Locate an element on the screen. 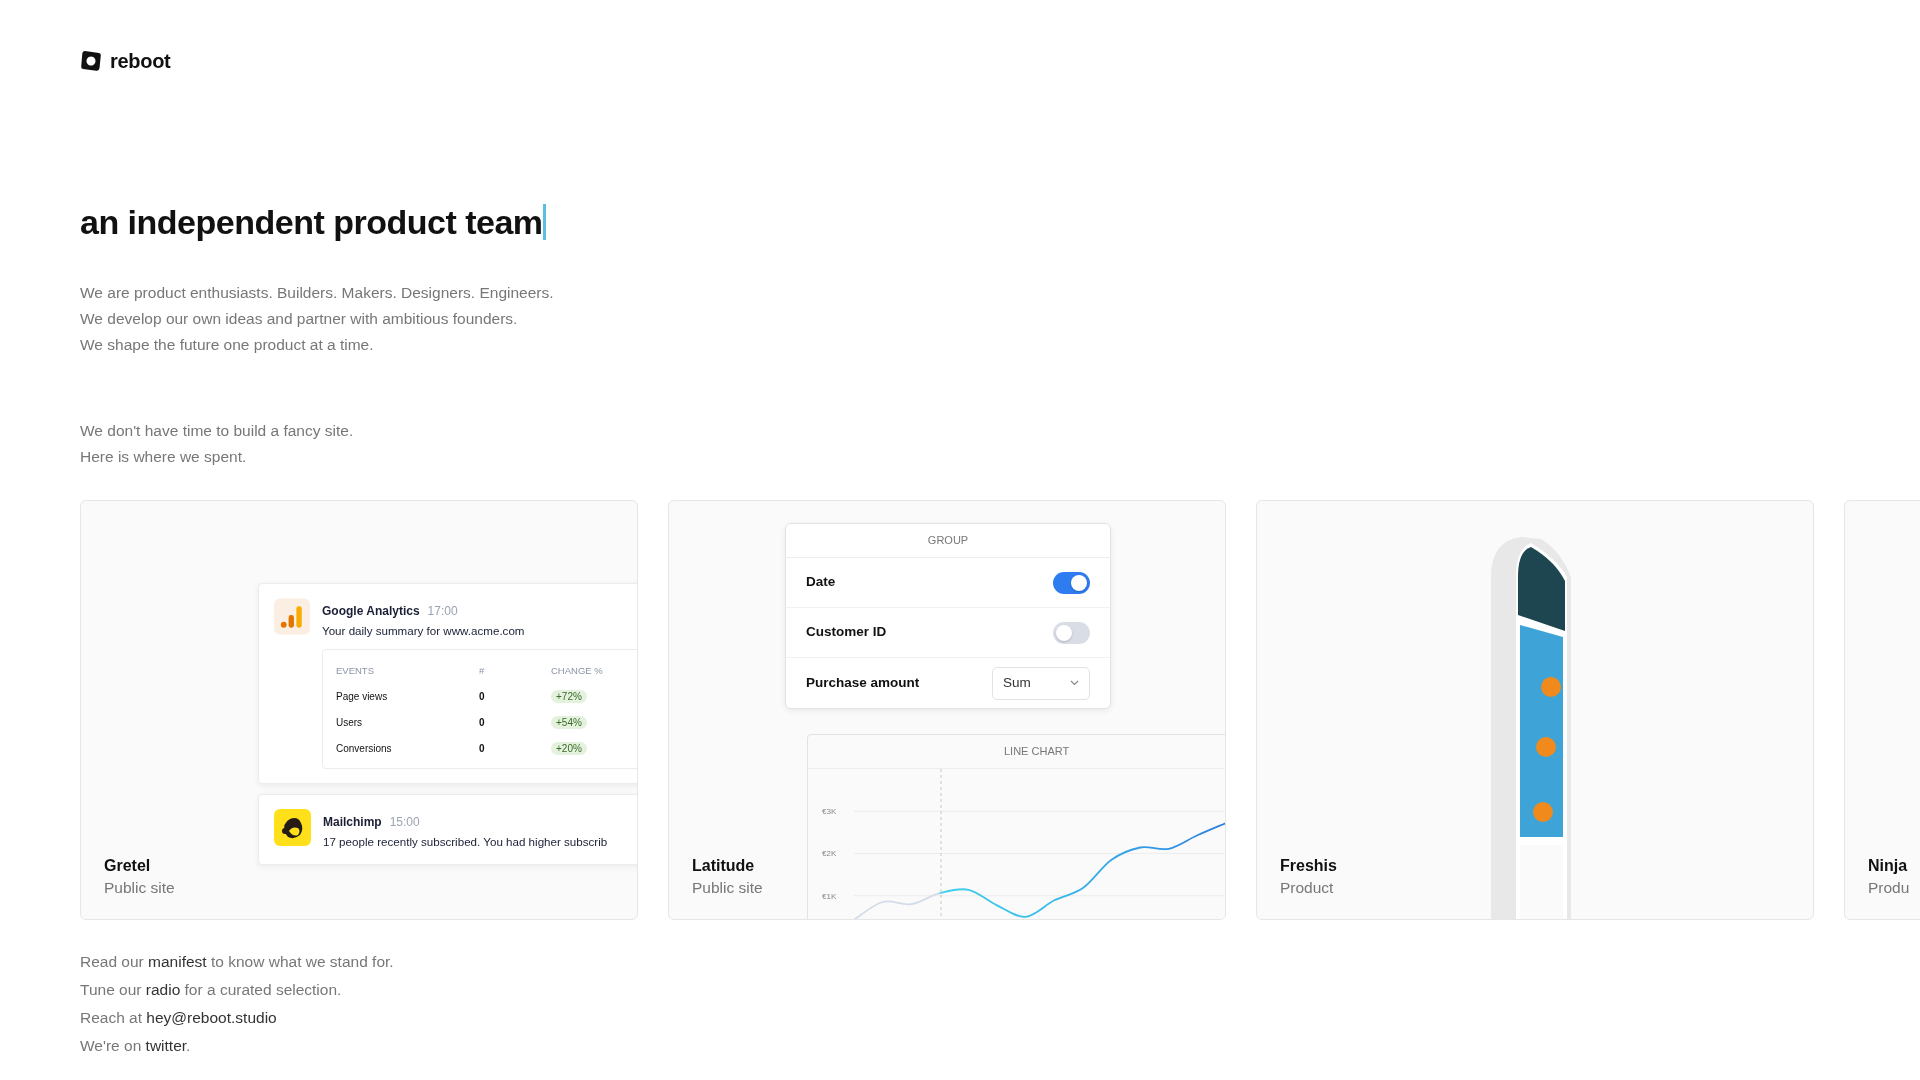  note-text: We don't have time to build a fancy site. is located at coordinates (217, 431).